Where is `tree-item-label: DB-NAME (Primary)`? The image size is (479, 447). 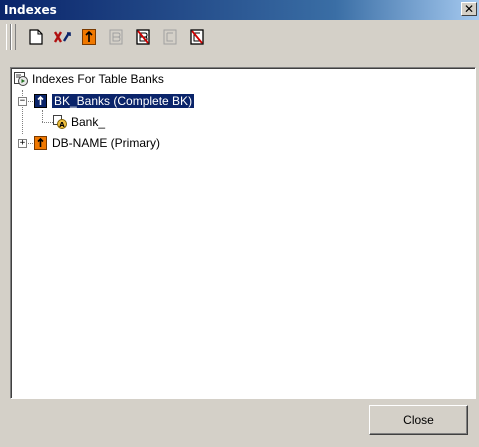 tree-item-label: DB-NAME (Primary) is located at coordinates (106, 143).